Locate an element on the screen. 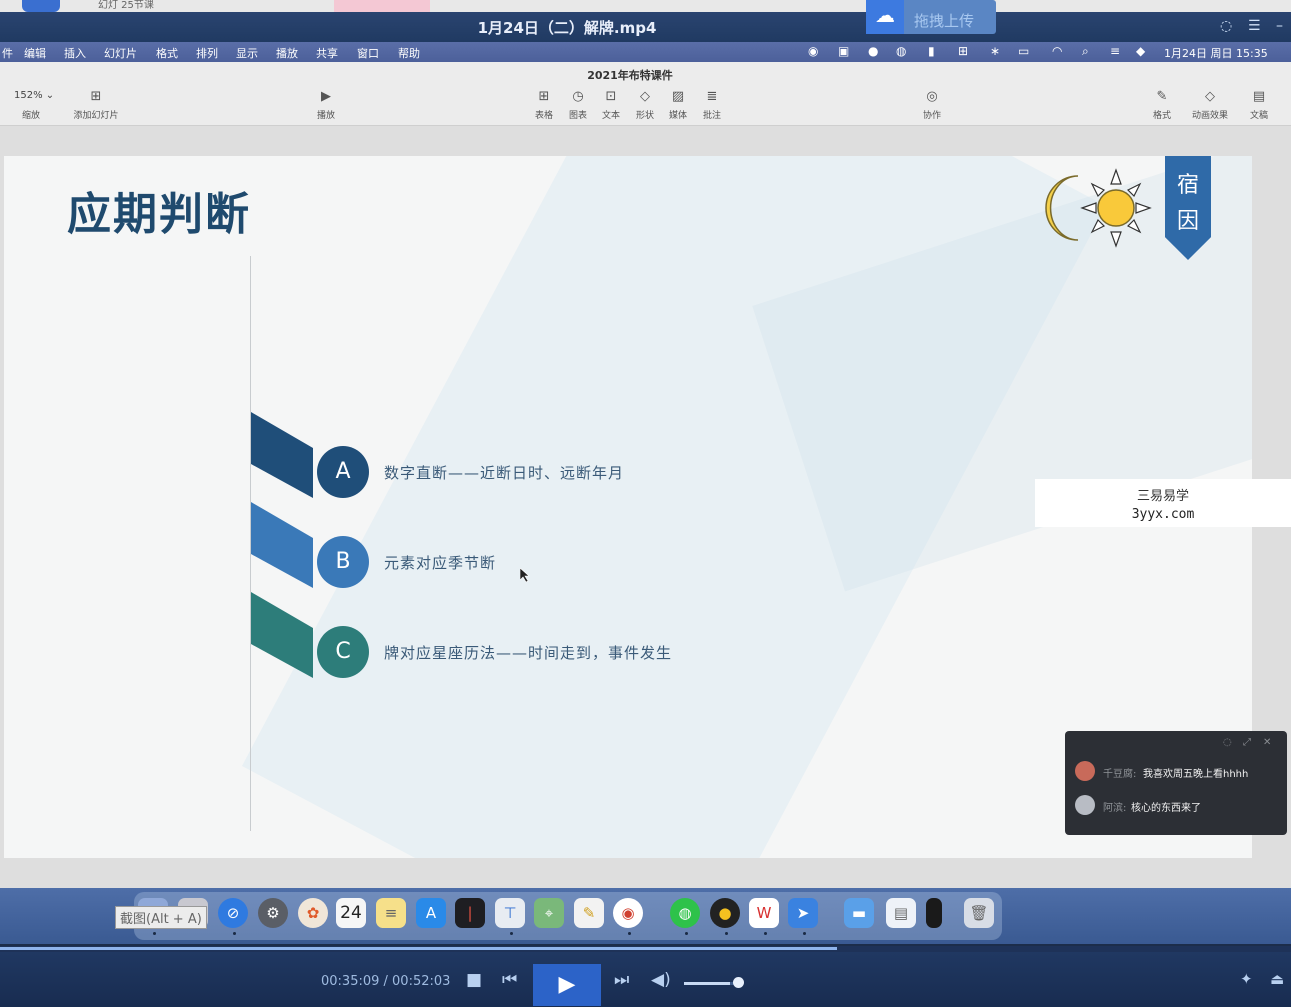  add-slide-icon: ⊞ is located at coordinates (96, 96).